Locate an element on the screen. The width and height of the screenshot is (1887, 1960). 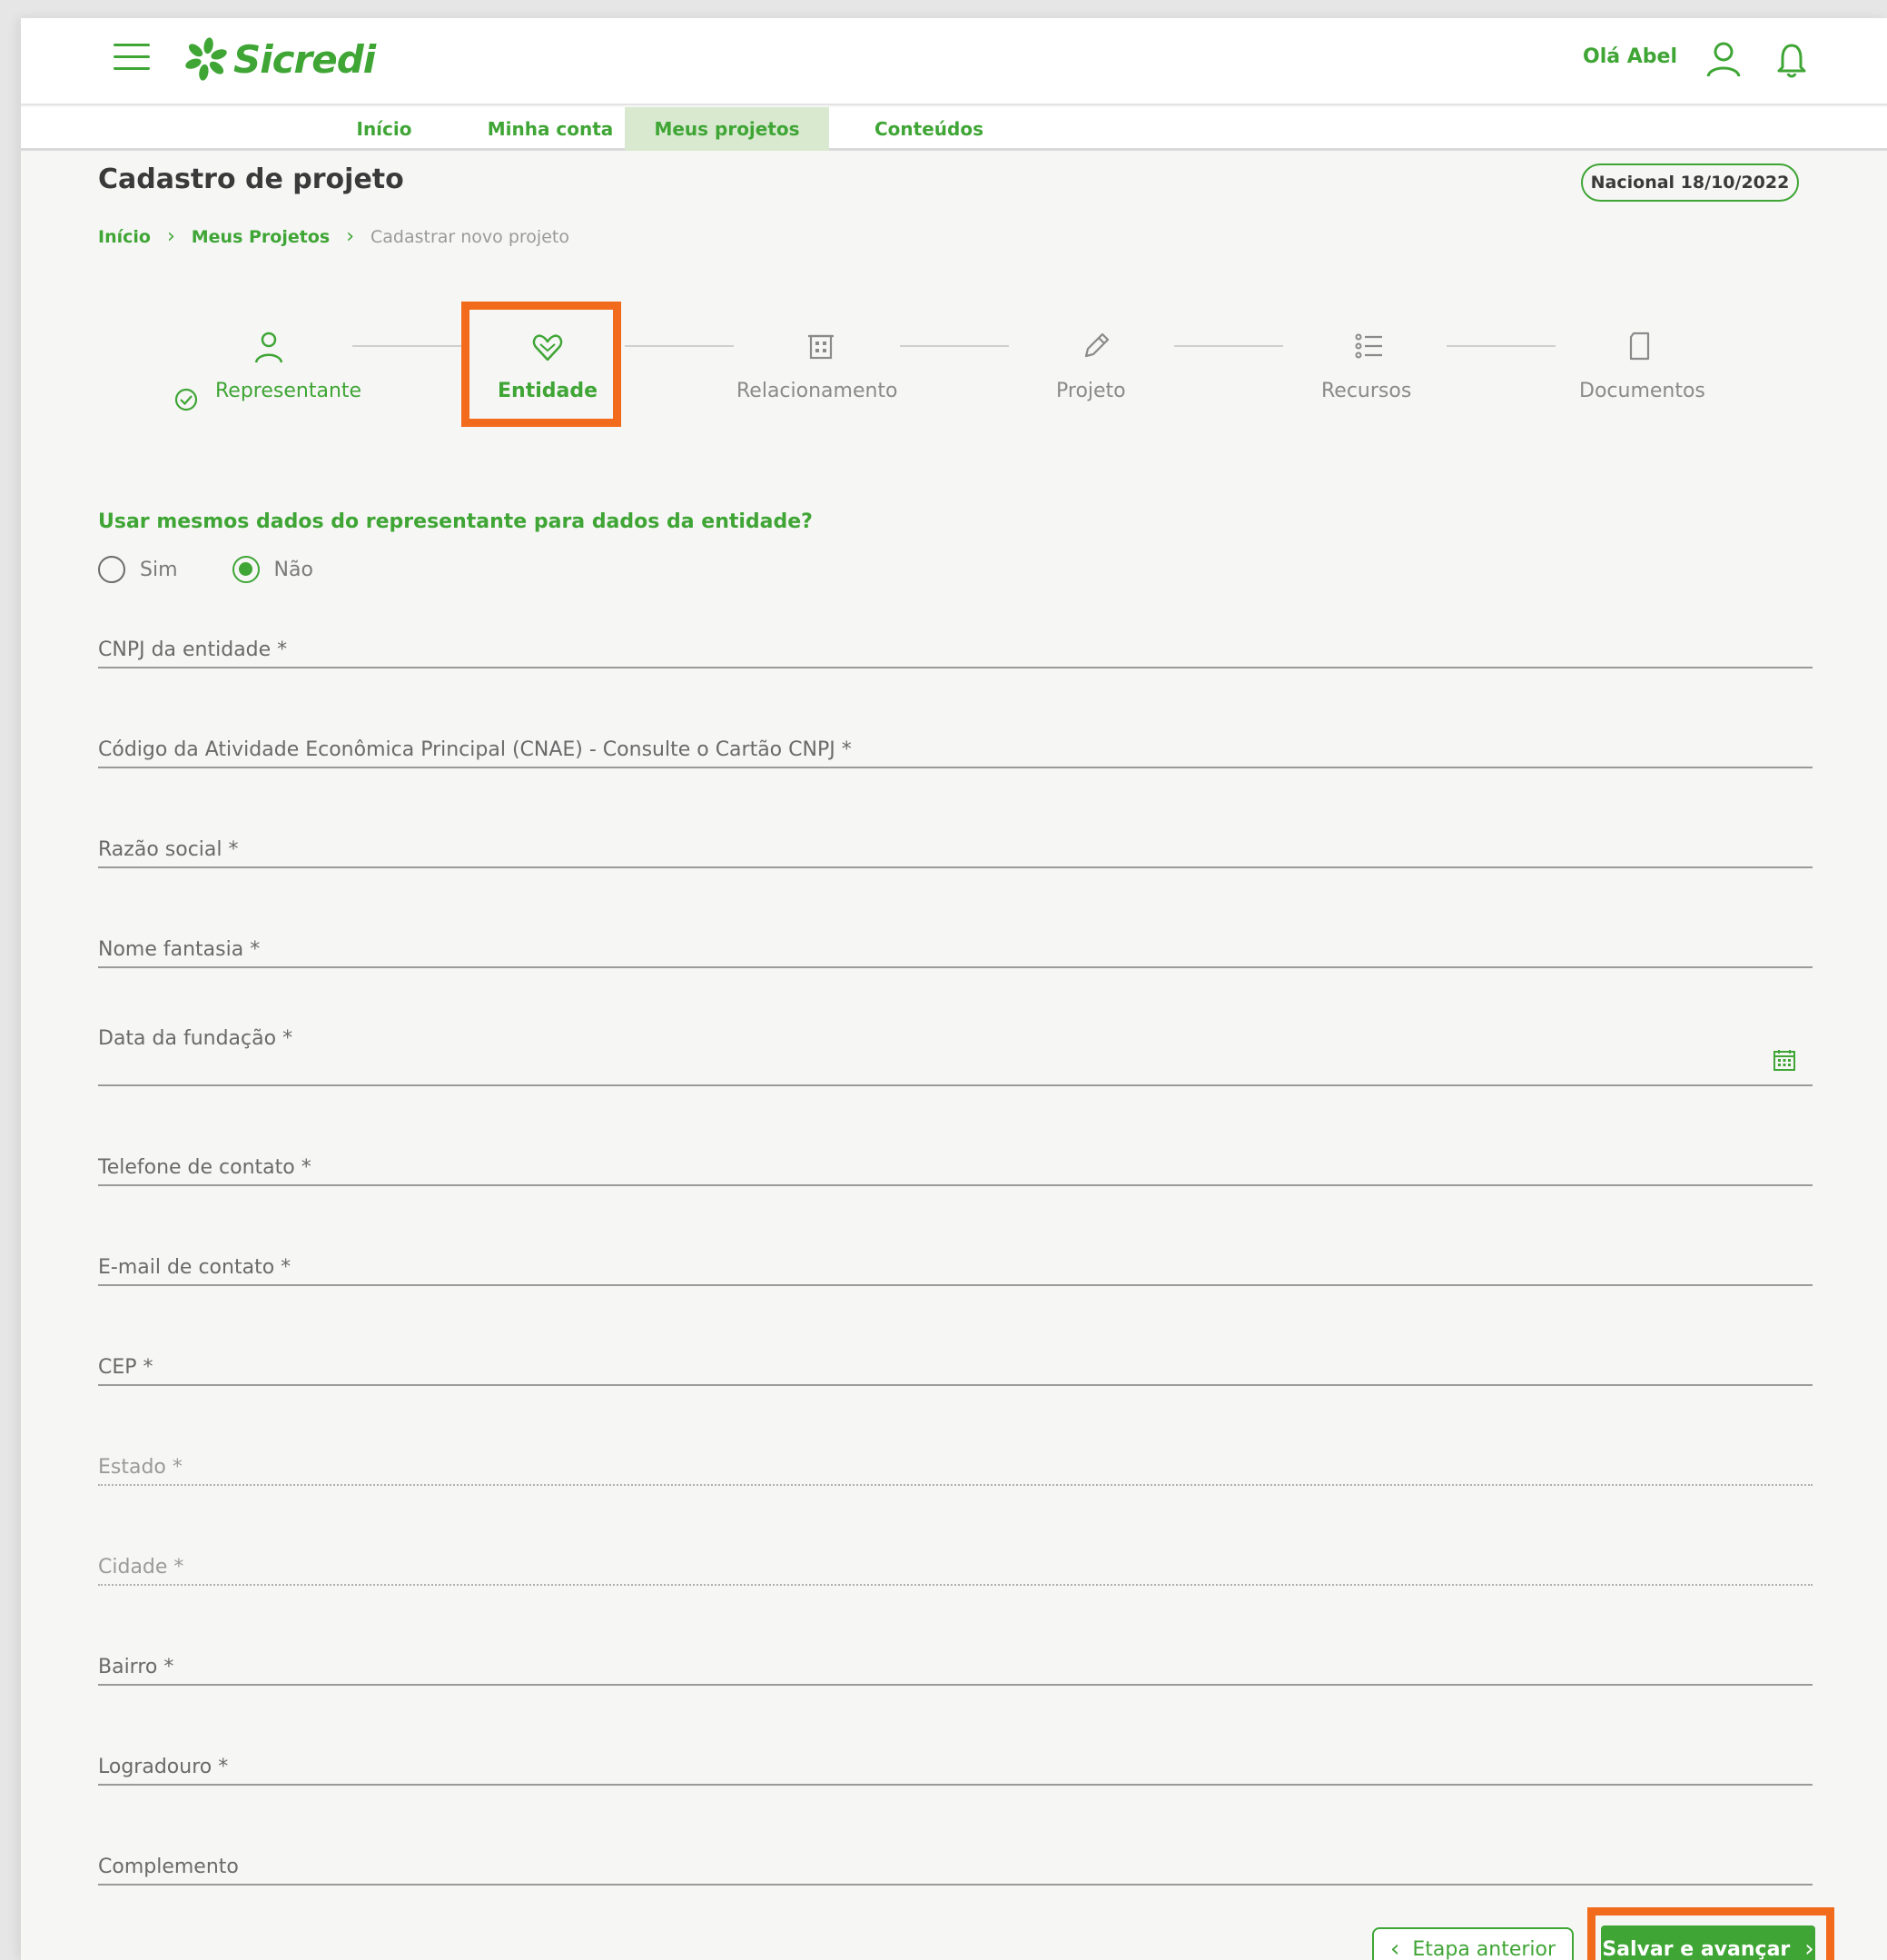
previous-step-button: ‹ Etapa anterior is located at coordinates (1473, 1943).